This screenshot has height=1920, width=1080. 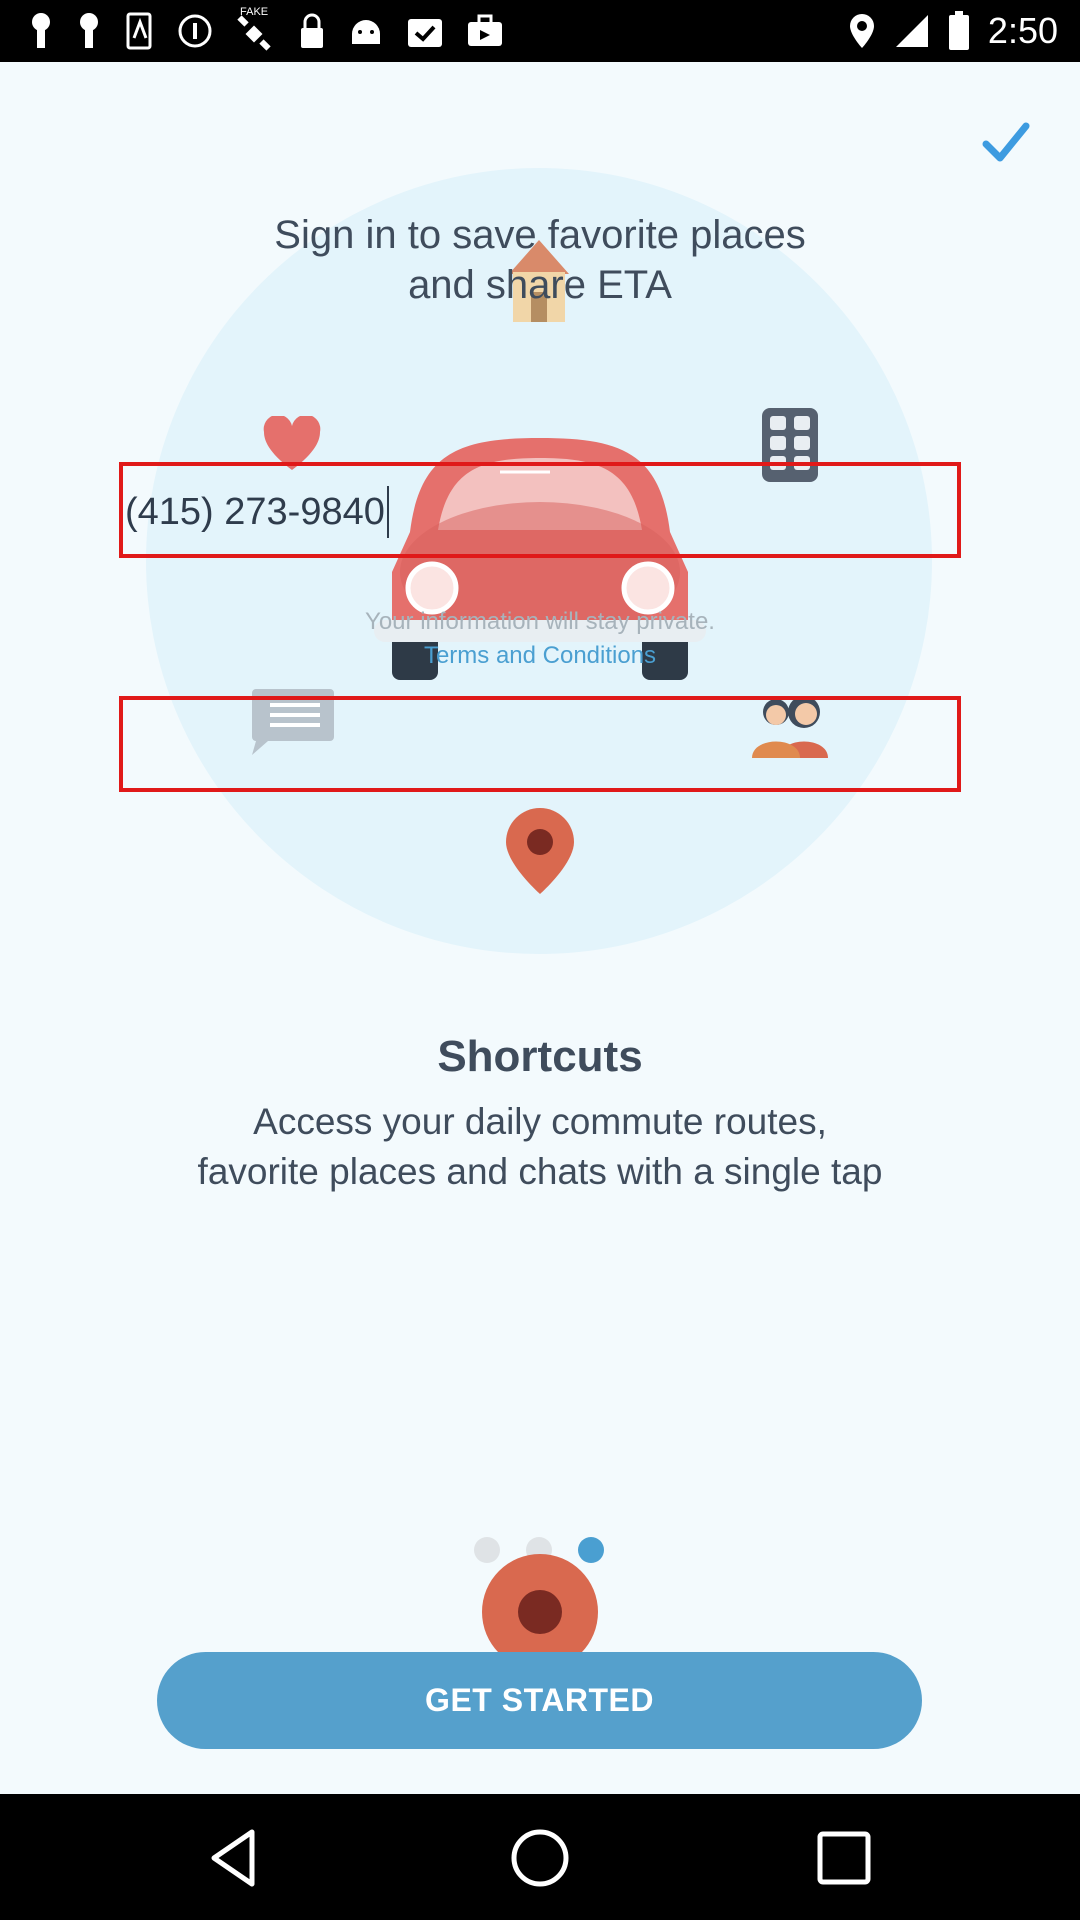 I want to click on done-check-icon, so click(x=1006, y=142).